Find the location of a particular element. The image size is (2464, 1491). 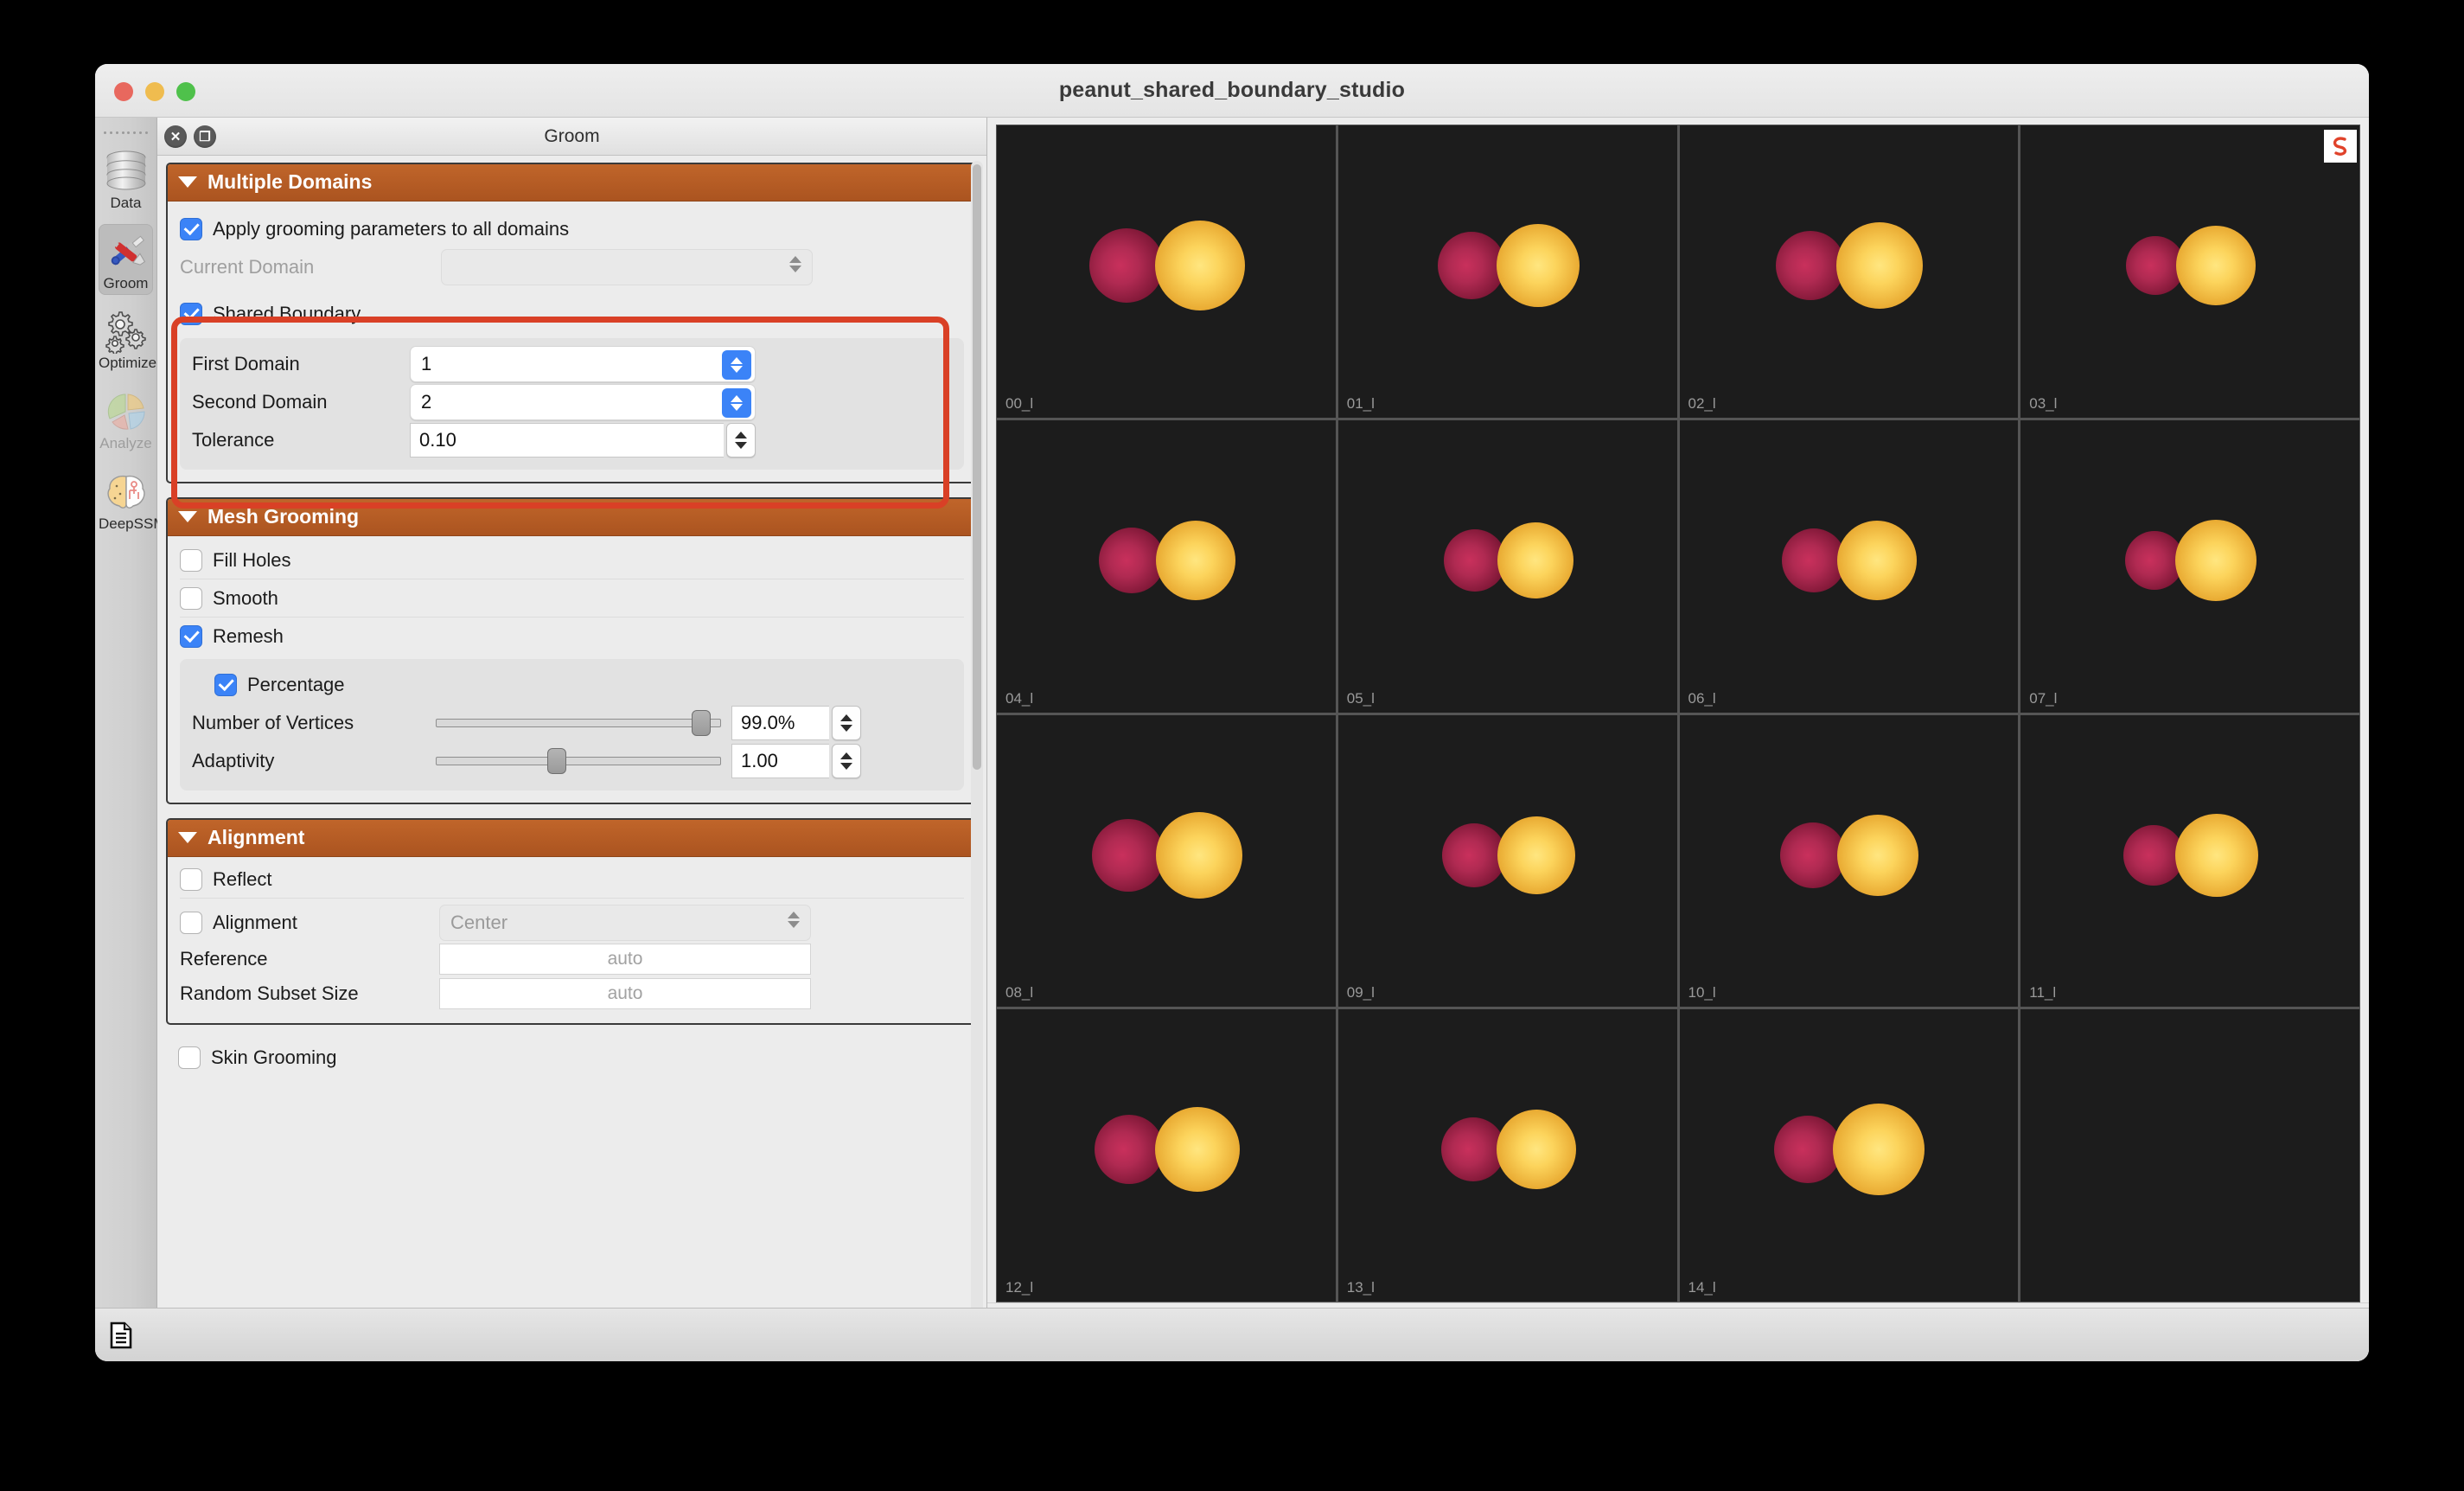

row-reflect: Reflect is located at coordinates (572, 880).